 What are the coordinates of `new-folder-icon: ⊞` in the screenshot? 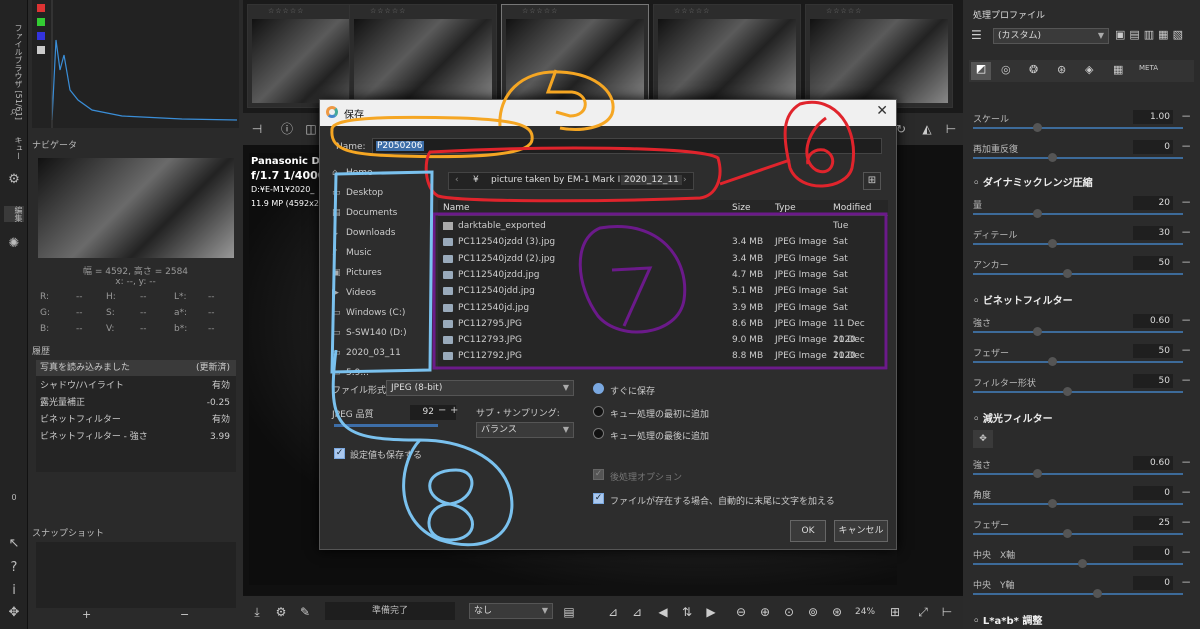 It's located at (872, 181).